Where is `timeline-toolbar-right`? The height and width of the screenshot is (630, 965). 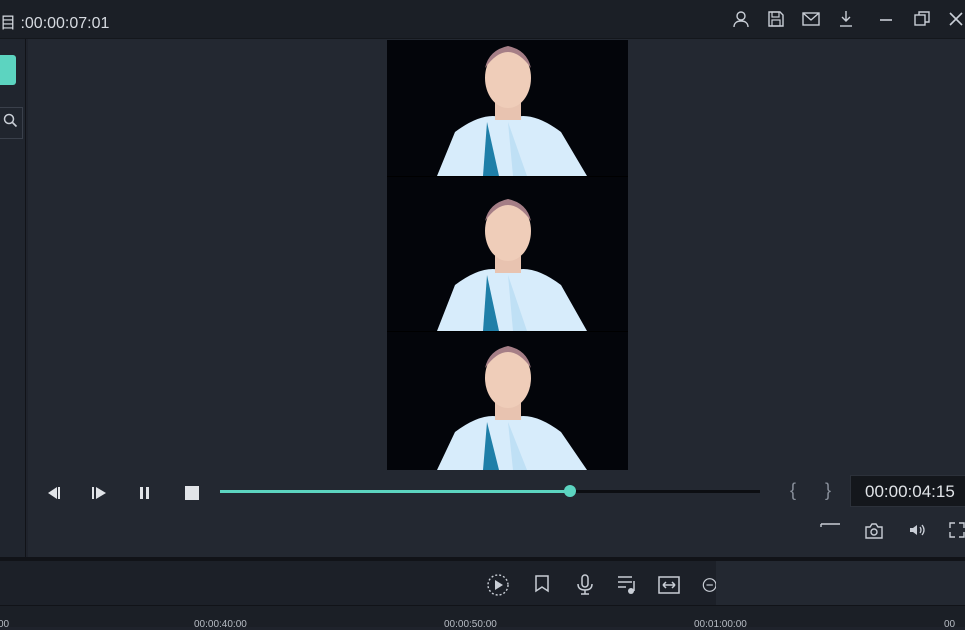
timeline-toolbar-right is located at coordinates (840, 583).